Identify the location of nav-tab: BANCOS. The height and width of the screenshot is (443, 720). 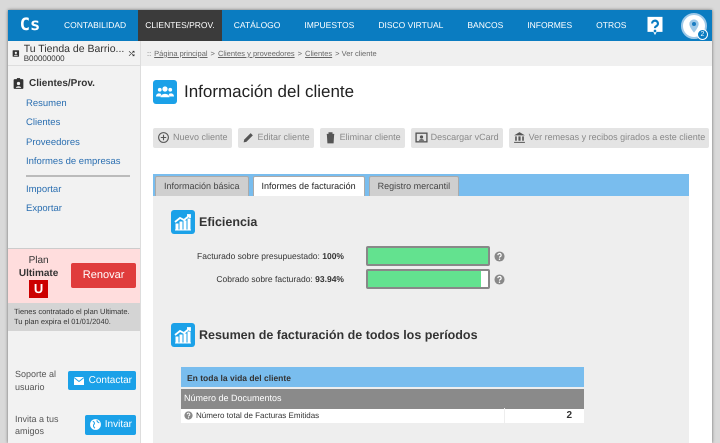
(485, 25).